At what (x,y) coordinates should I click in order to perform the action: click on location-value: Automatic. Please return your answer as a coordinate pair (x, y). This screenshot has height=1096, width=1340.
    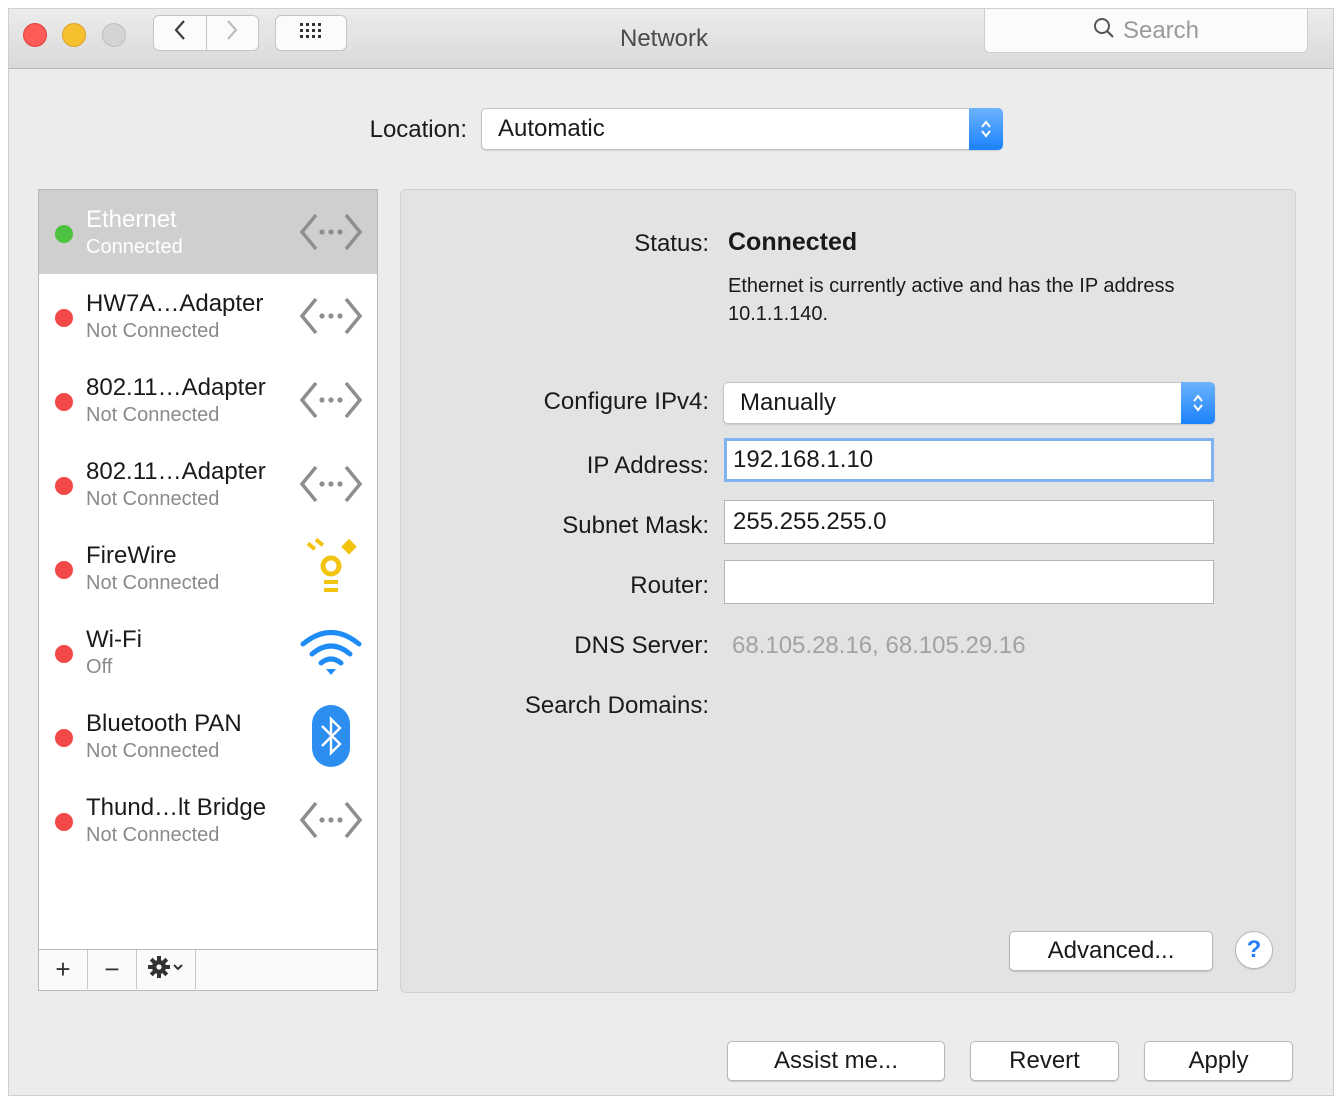
    Looking at the image, I should click on (551, 128).